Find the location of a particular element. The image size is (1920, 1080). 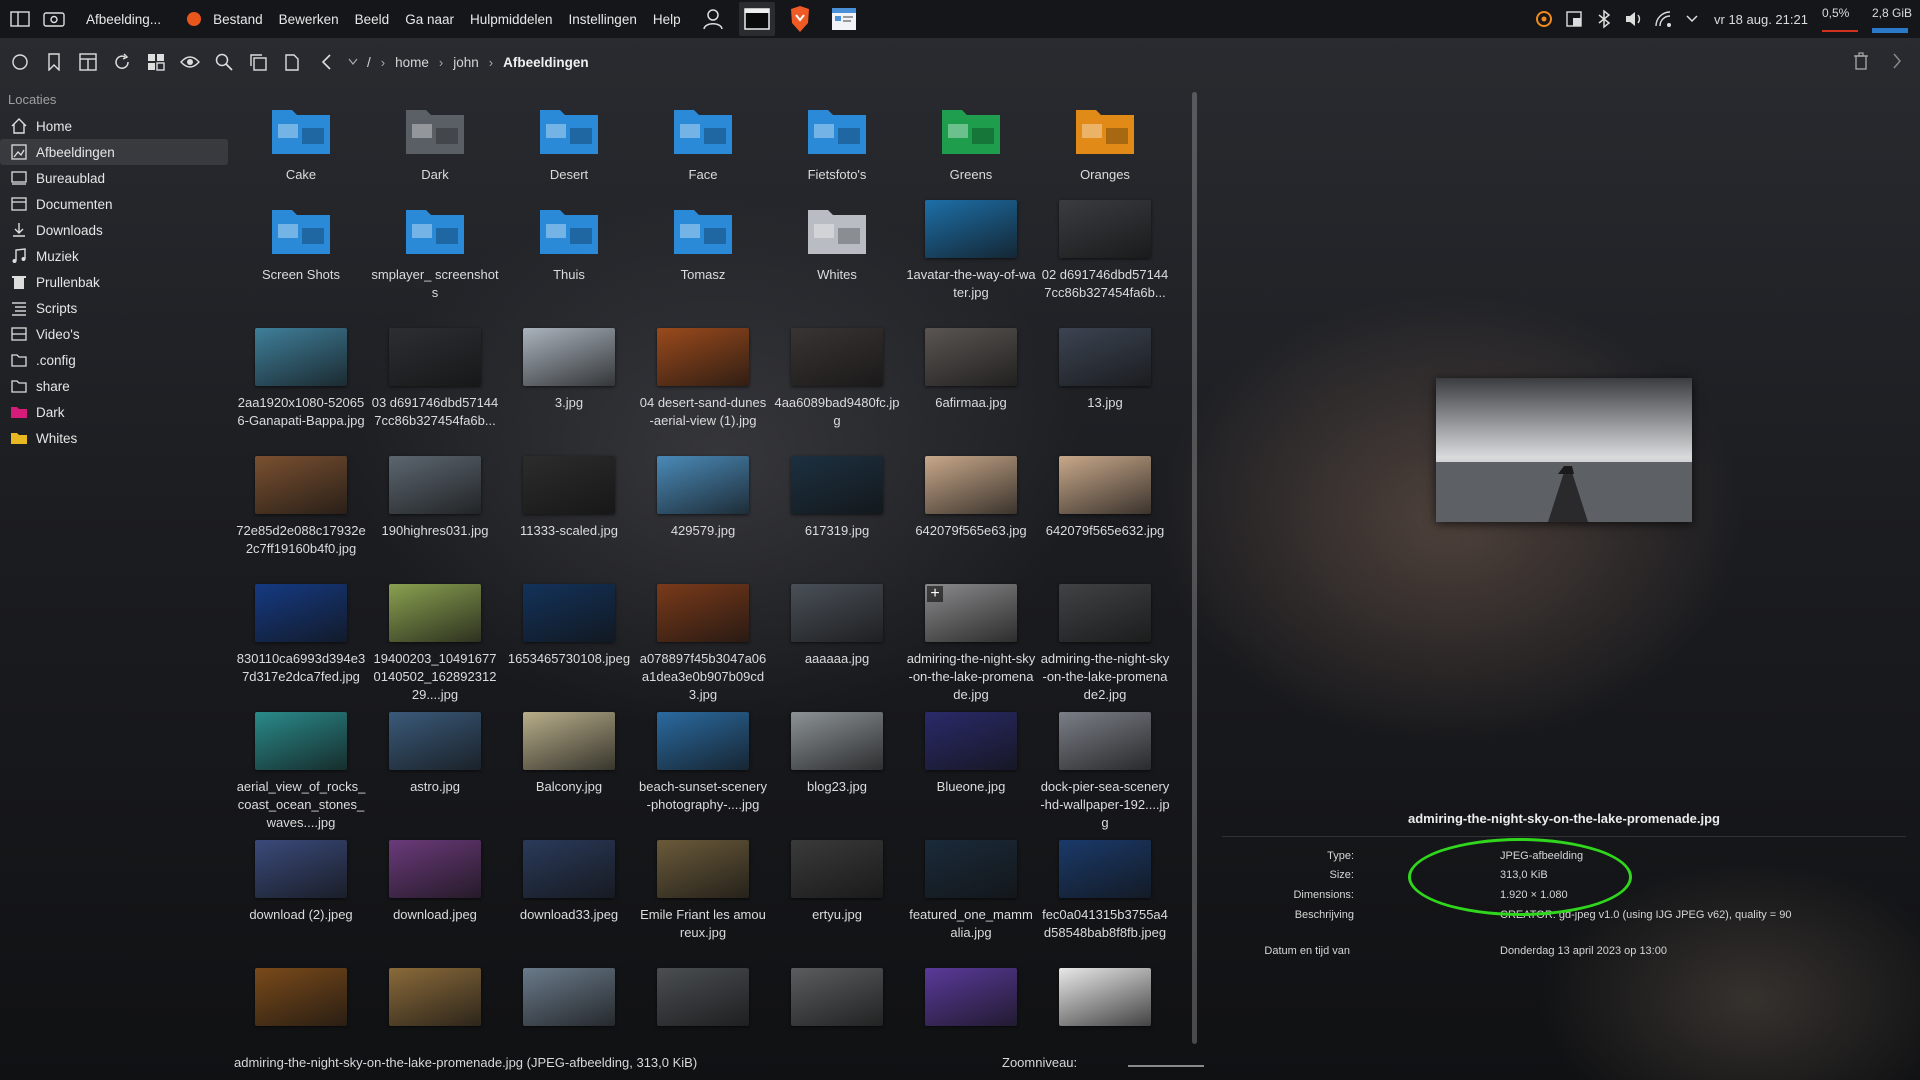

image-file-item: 2aa1920x1080-520656-Ganapati-Bappa.jpg is located at coordinates (301, 388).